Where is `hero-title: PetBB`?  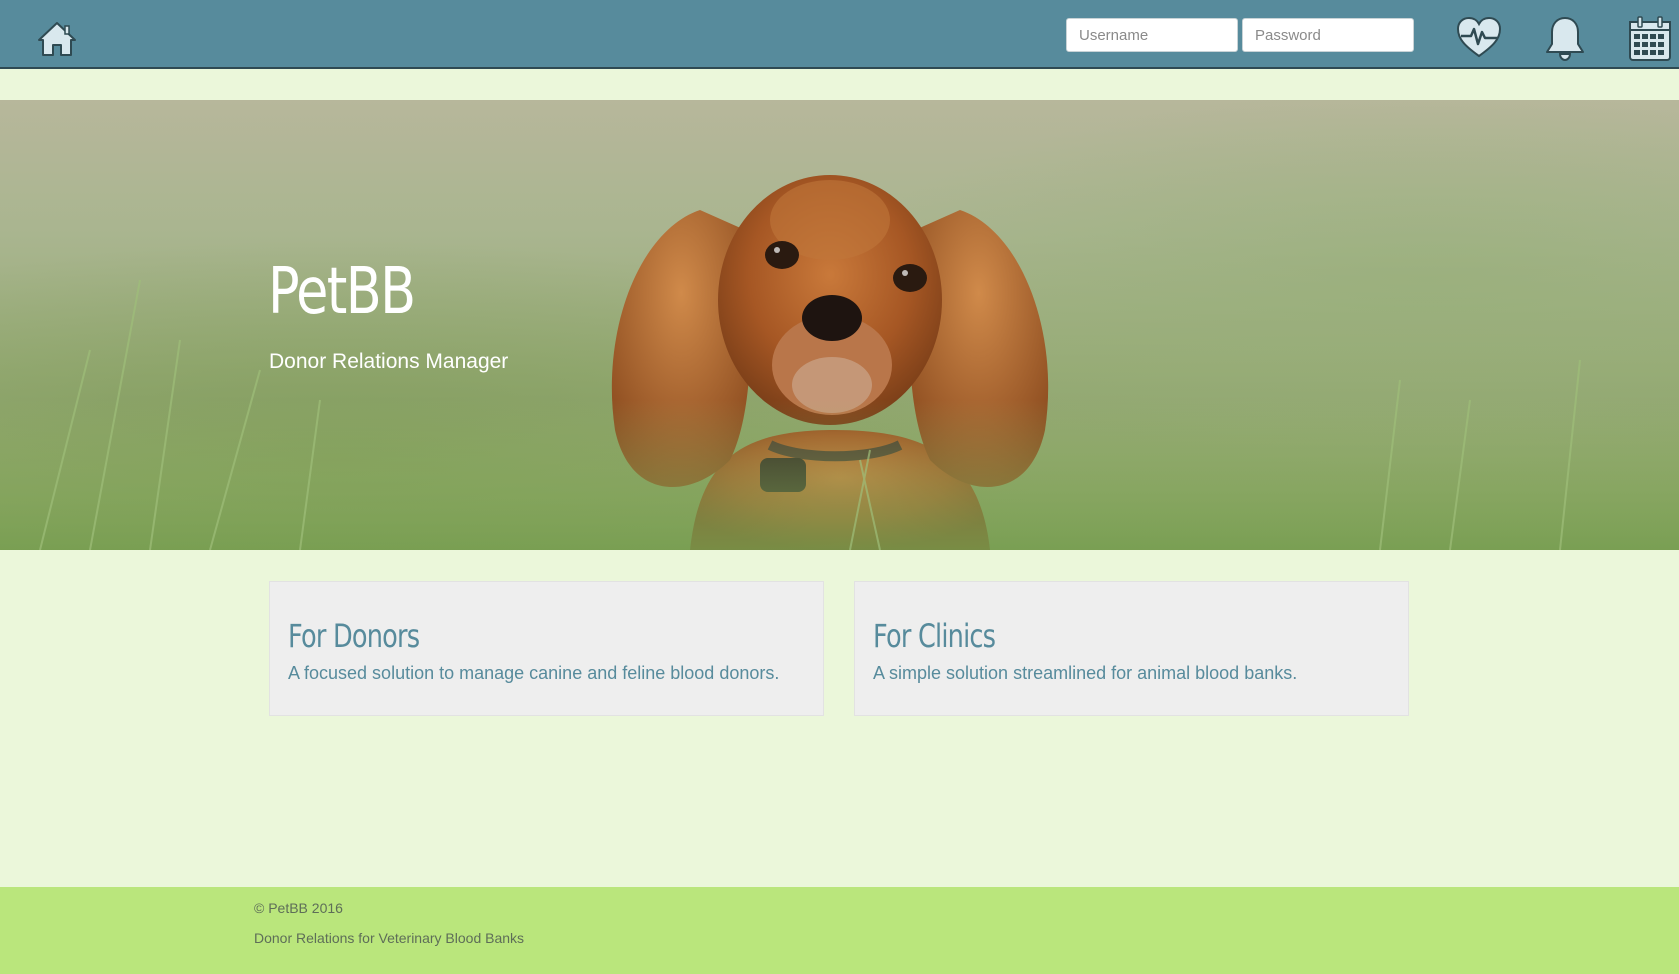
hero-title: PetBB is located at coordinates (342, 292).